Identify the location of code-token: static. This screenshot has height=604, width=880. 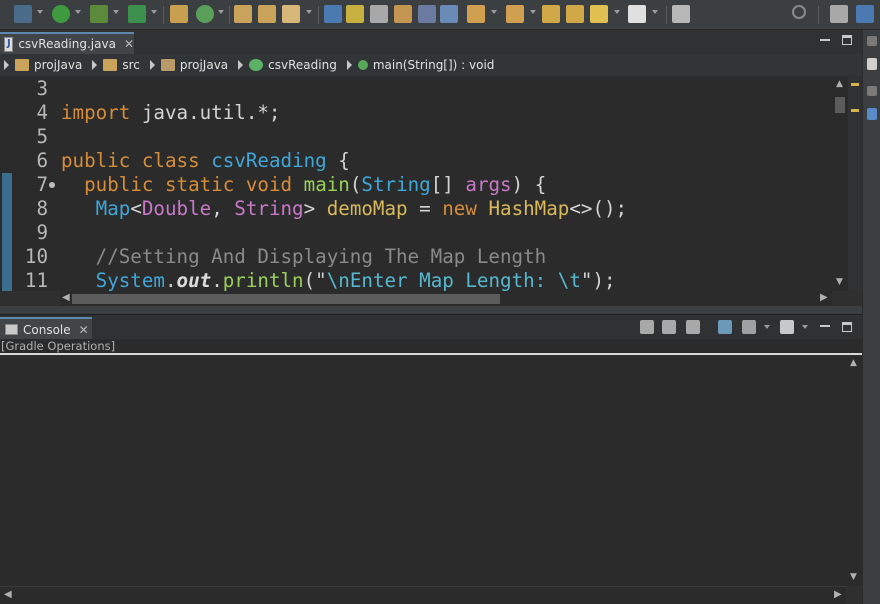
(199, 184).